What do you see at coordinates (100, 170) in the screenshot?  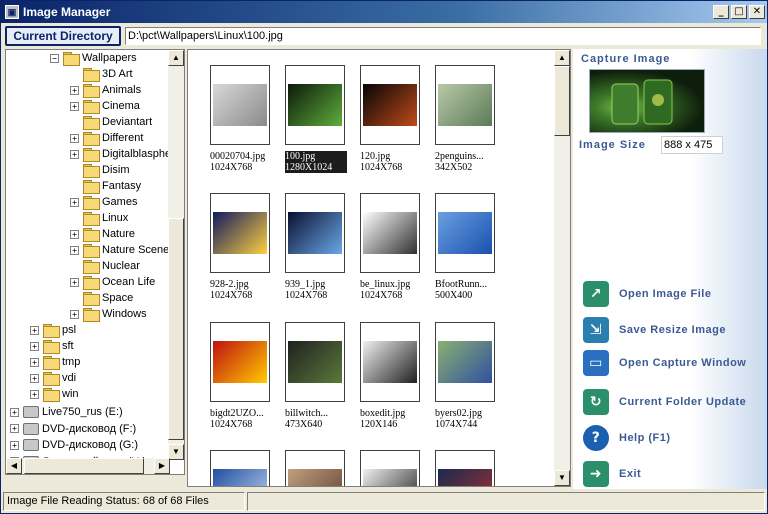 I see `tree-item: Disim` at bounding box center [100, 170].